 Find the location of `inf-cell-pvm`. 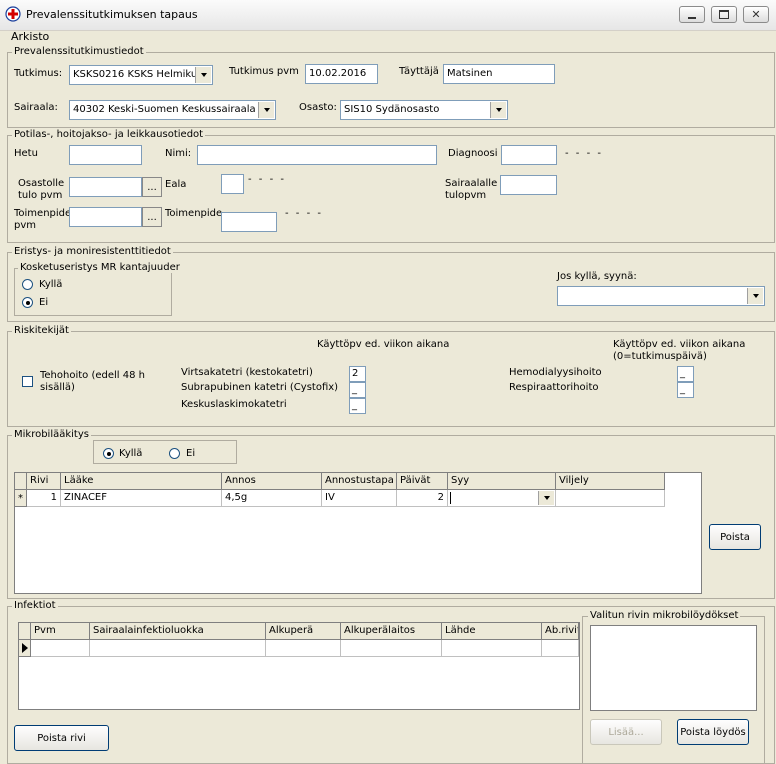

inf-cell-pvm is located at coordinates (60, 648).